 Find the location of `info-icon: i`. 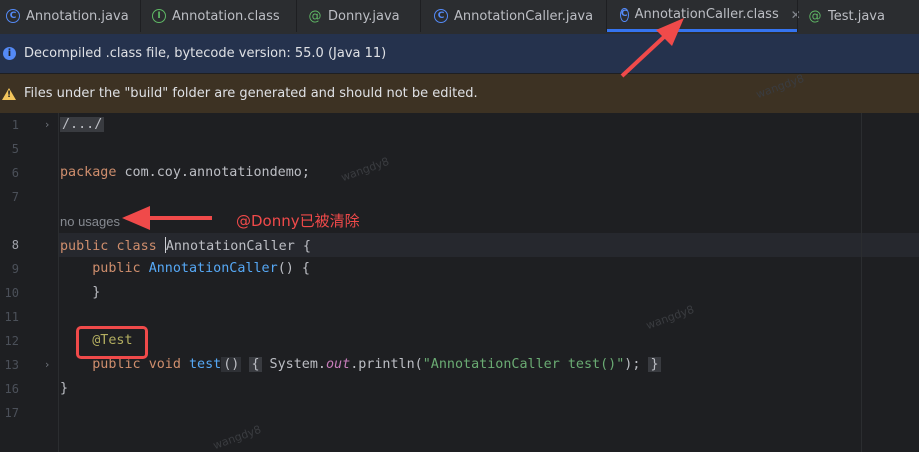

info-icon: i is located at coordinates (9, 53).